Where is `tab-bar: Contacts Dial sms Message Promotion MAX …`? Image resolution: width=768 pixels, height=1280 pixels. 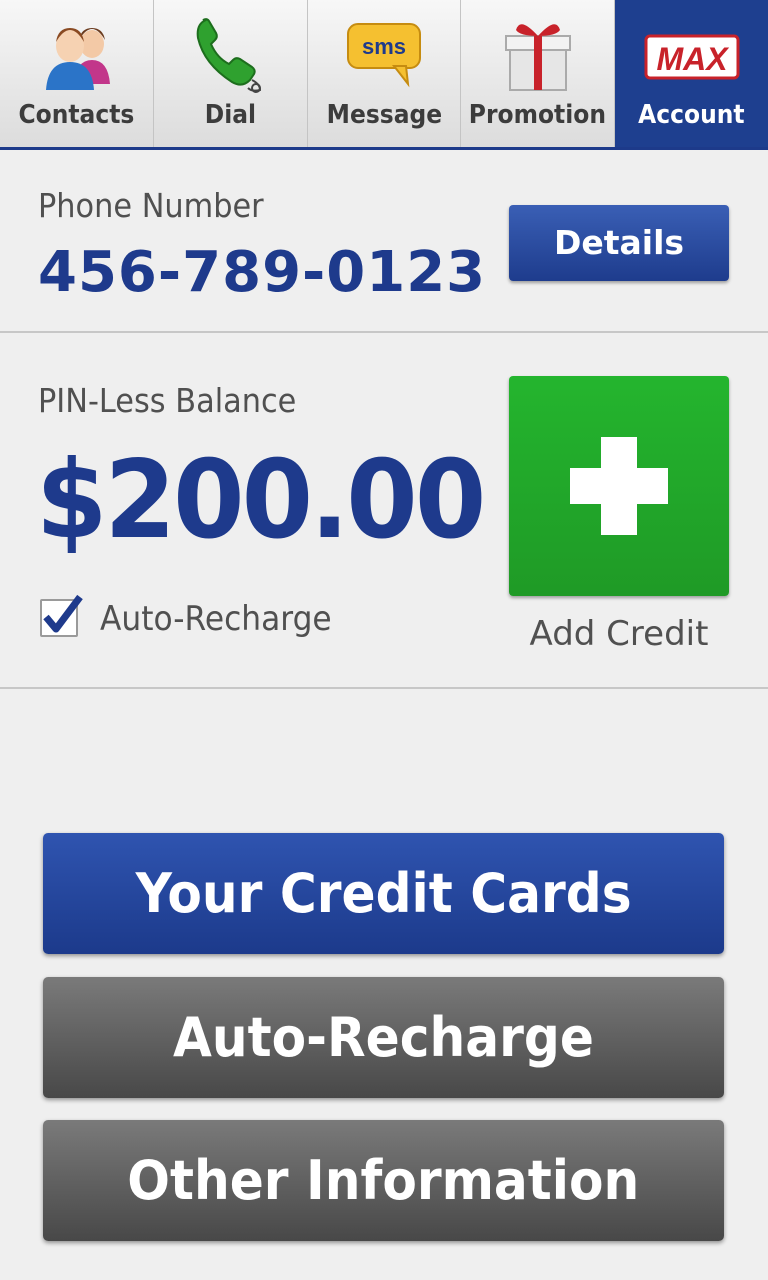
tab-bar: Contacts Dial sms Message Promotion MAX … is located at coordinates (384, 75).